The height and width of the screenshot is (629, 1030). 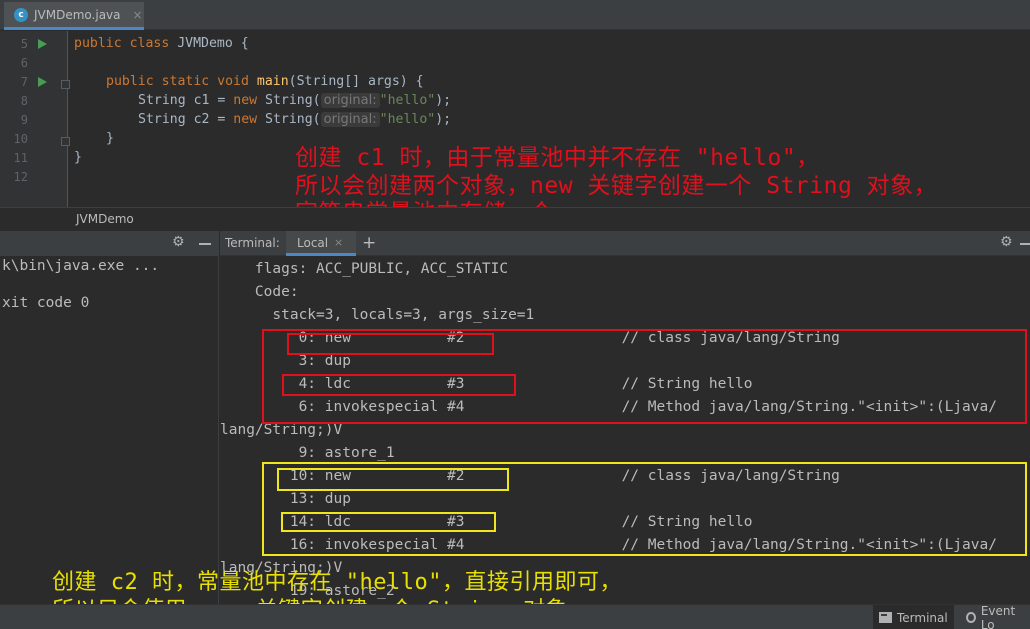 What do you see at coordinates (377, 315) in the screenshot?
I see `terminal-line: stack=3, locals=3, args_size=1` at bounding box center [377, 315].